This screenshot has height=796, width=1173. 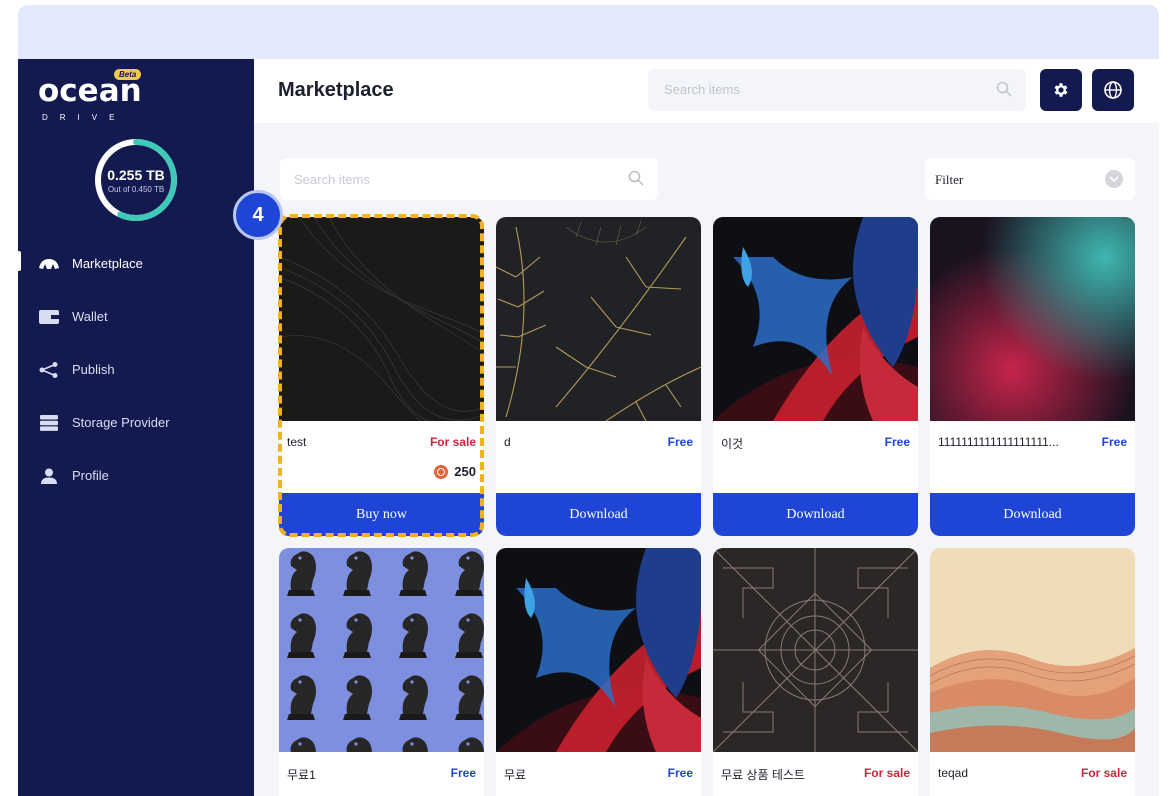 I want to click on sidebar-item-profile: Profile, so click(x=136, y=475).